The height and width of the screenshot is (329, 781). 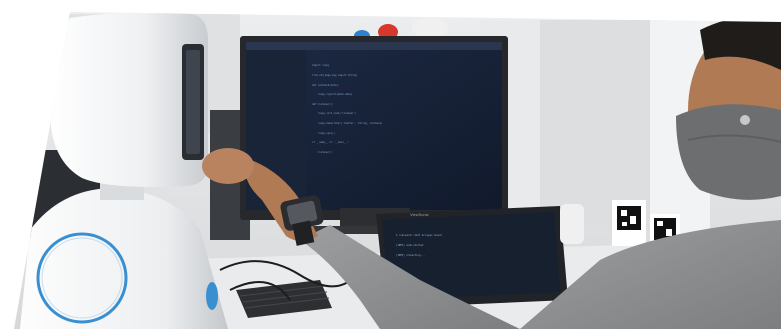 What do you see at coordinates (324, 133) in the screenshot?
I see `code-line: rospy.spin()` at bounding box center [324, 133].